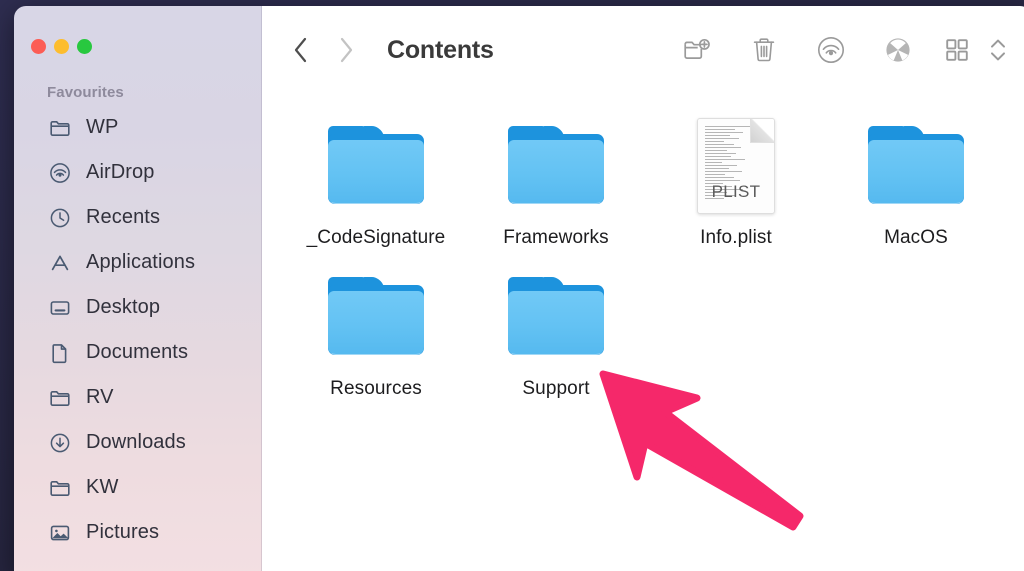 The image size is (1024, 571). Describe the element at coordinates (376, 388) in the screenshot. I see `file-item-label: Resources` at that location.